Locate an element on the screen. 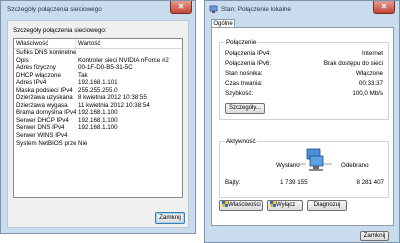 The height and width of the screenshot is (243, 400). right-window-title: Stan: Połączenie lokalne is located at coordinates (256, 9).